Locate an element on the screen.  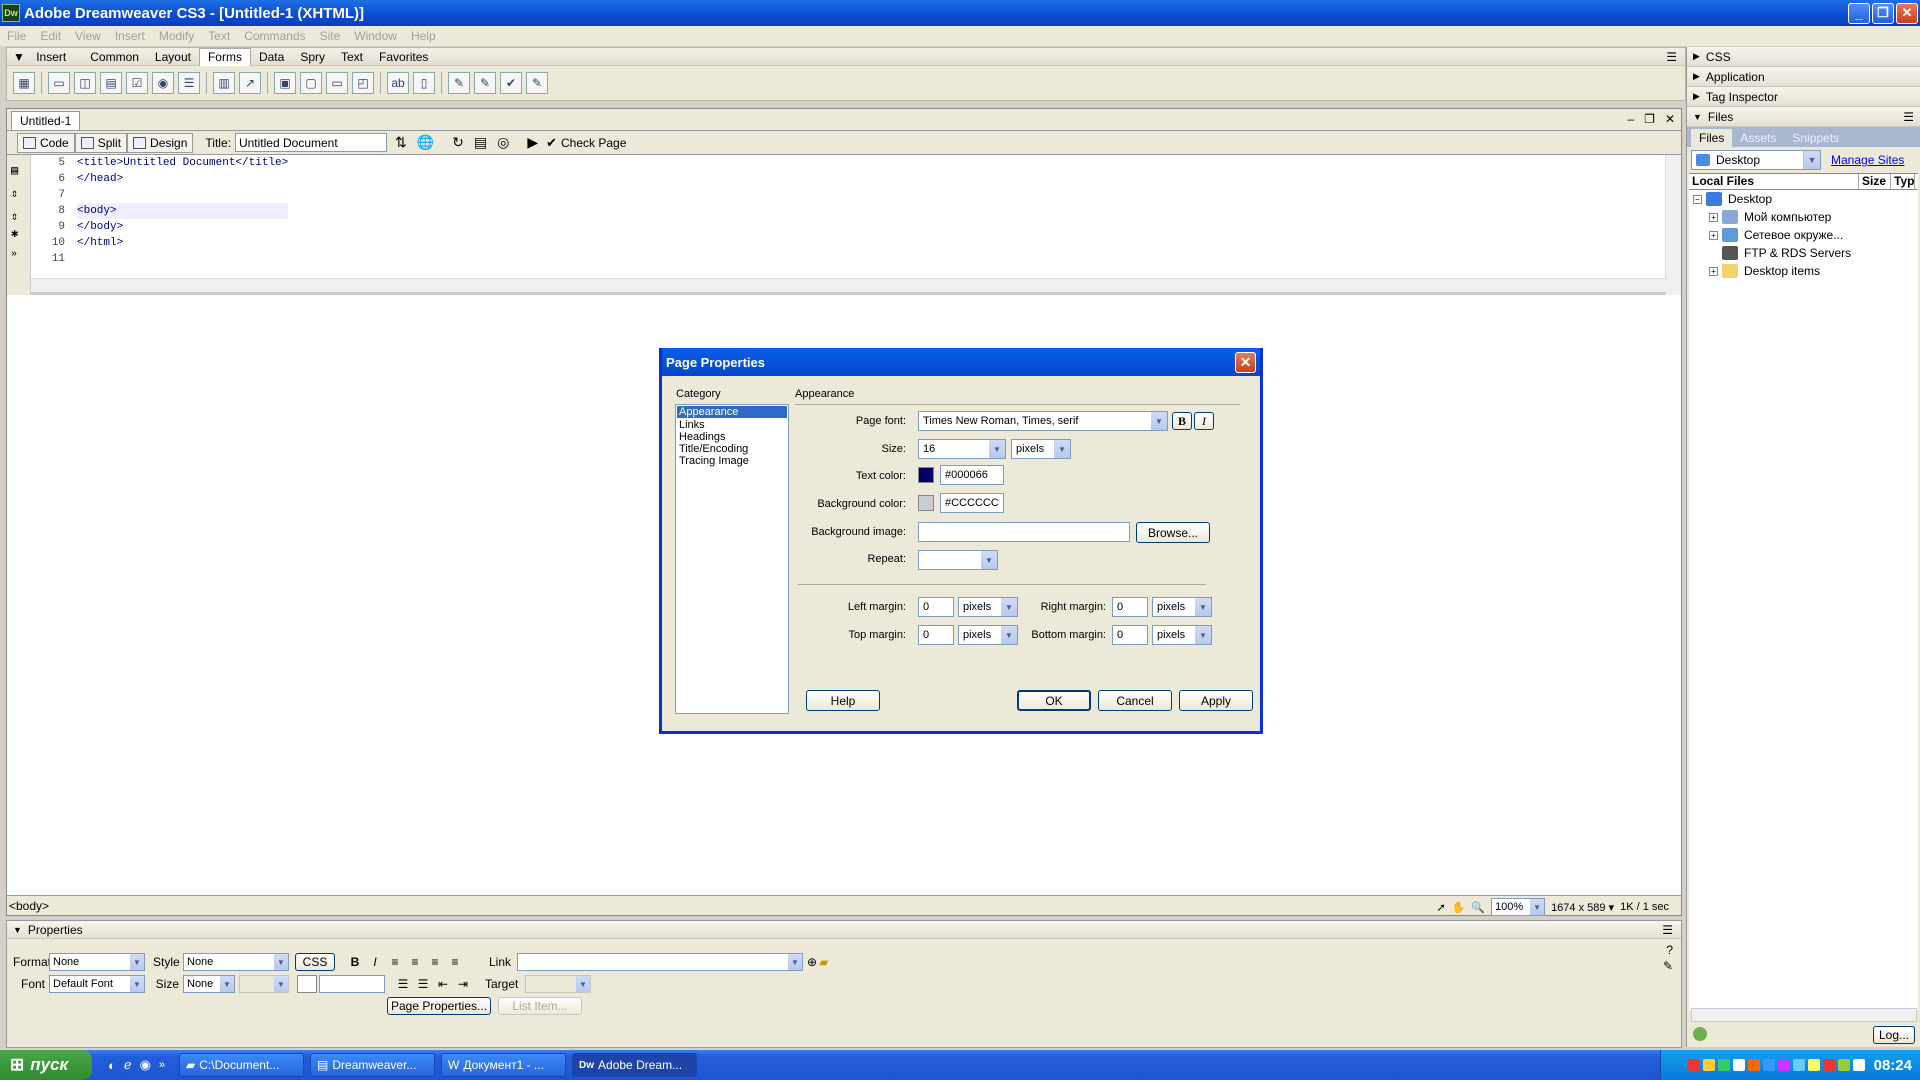
background-color-input: #CCCCCC is located at coordinates (972, 503).